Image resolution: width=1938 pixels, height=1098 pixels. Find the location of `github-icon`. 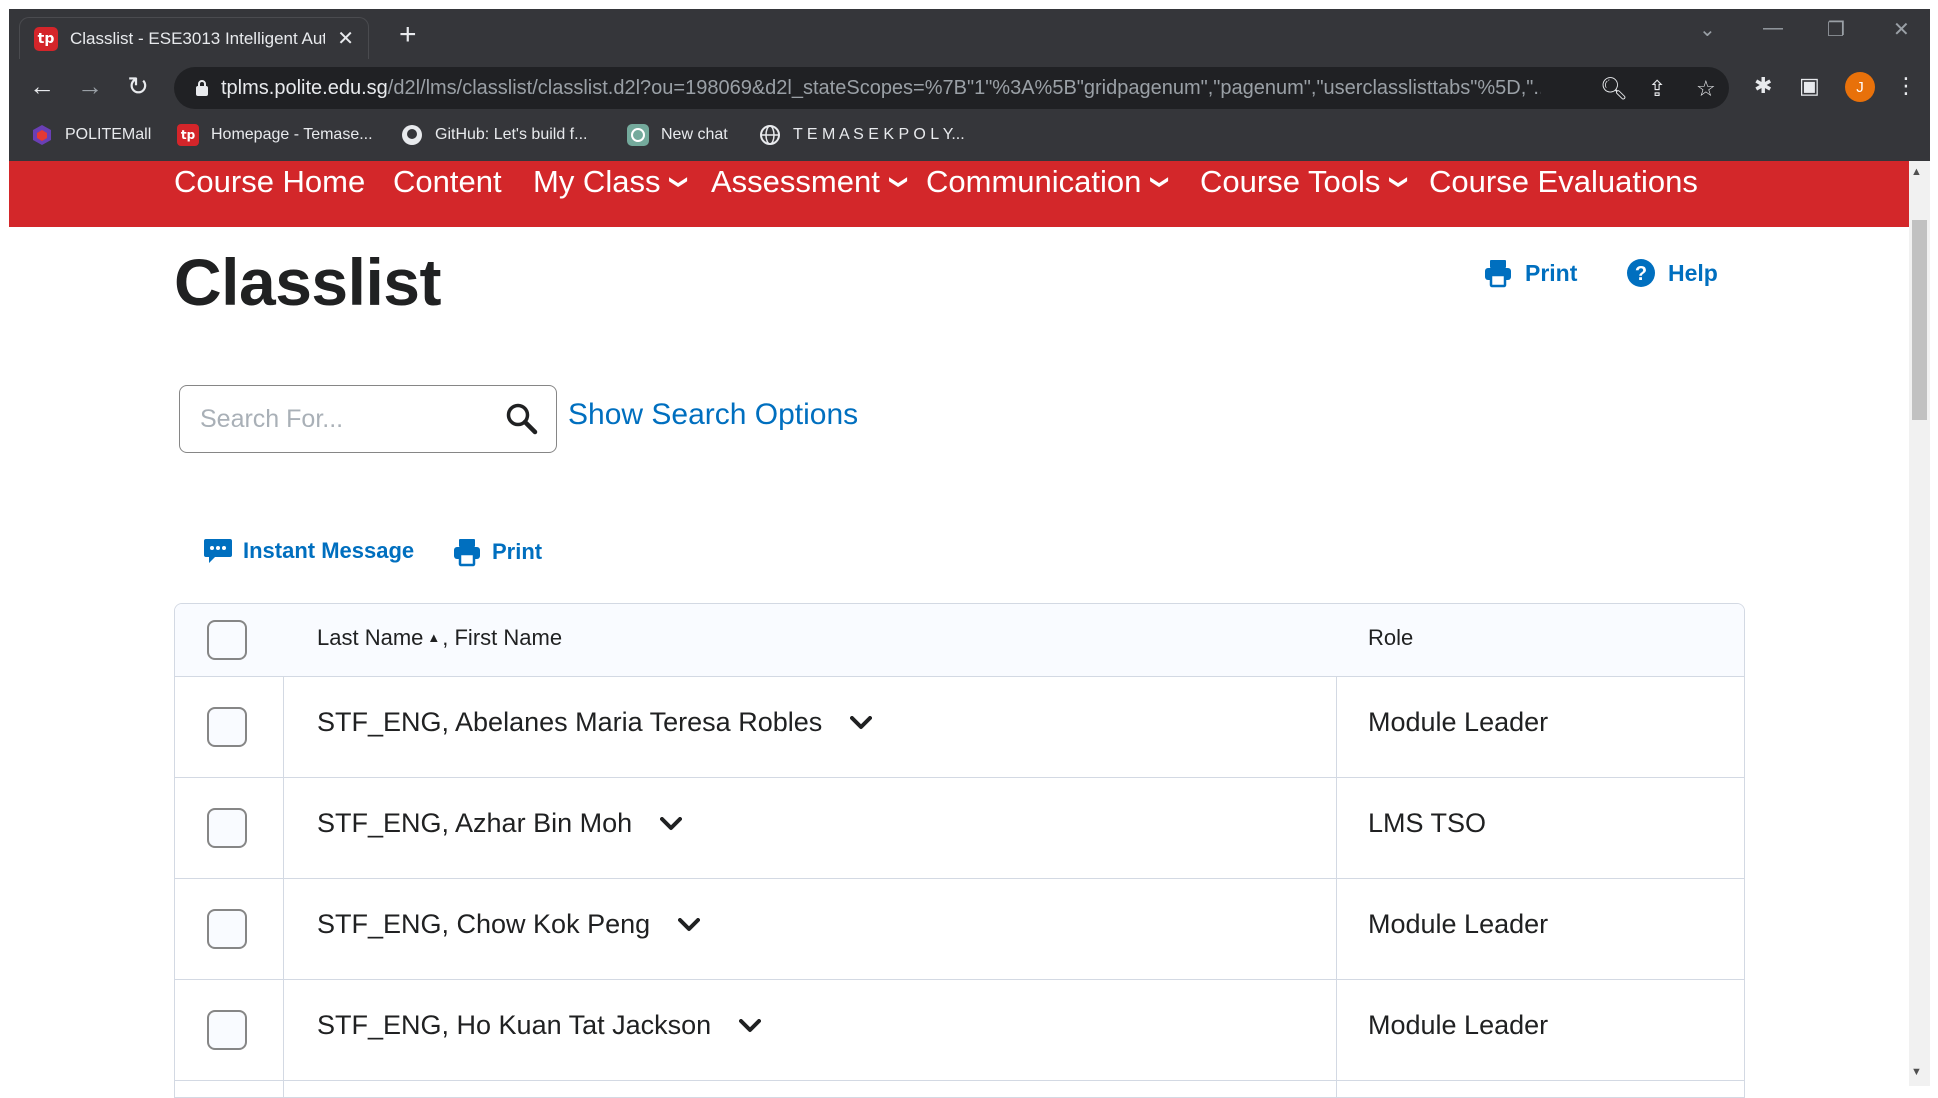

github-icon is located at coordinates (412, 135).